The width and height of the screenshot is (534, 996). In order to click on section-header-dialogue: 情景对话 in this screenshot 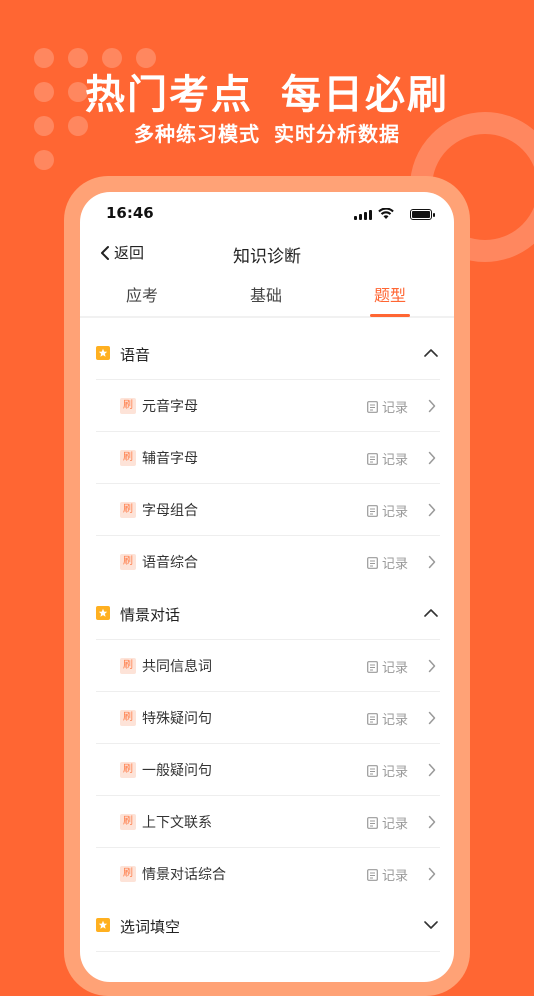, I will do `click(267, 614)`.